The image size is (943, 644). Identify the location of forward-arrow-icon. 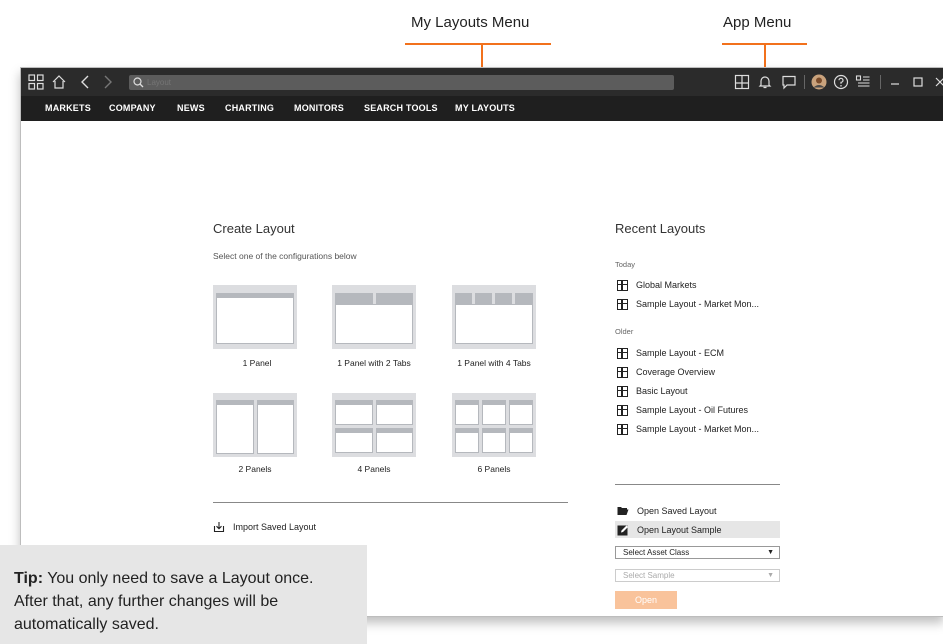
(108, 82).